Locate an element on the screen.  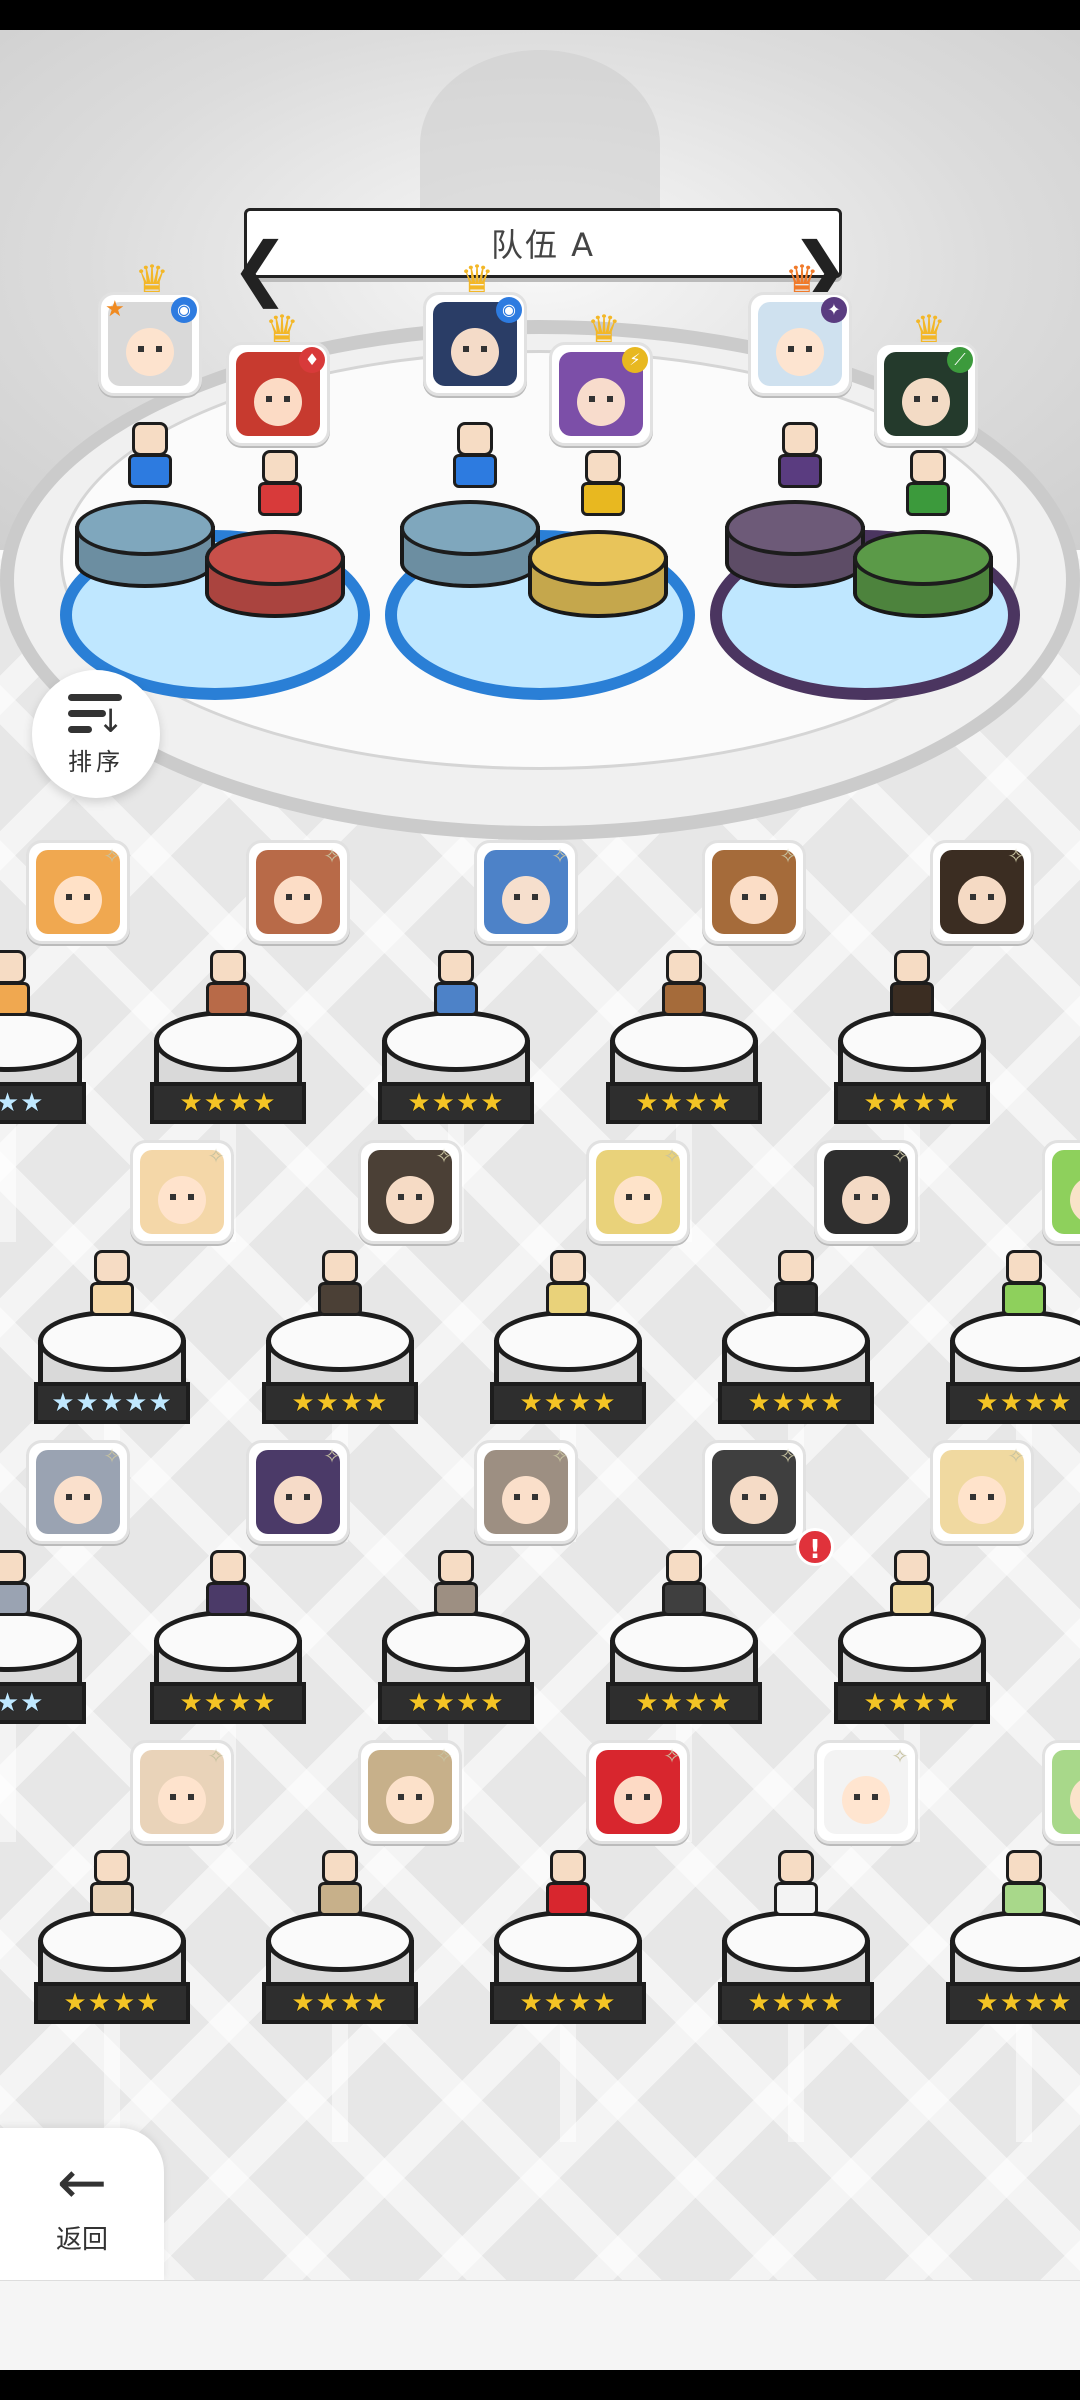
back-button: ← 返回 is located at coordinates (82, 2204).